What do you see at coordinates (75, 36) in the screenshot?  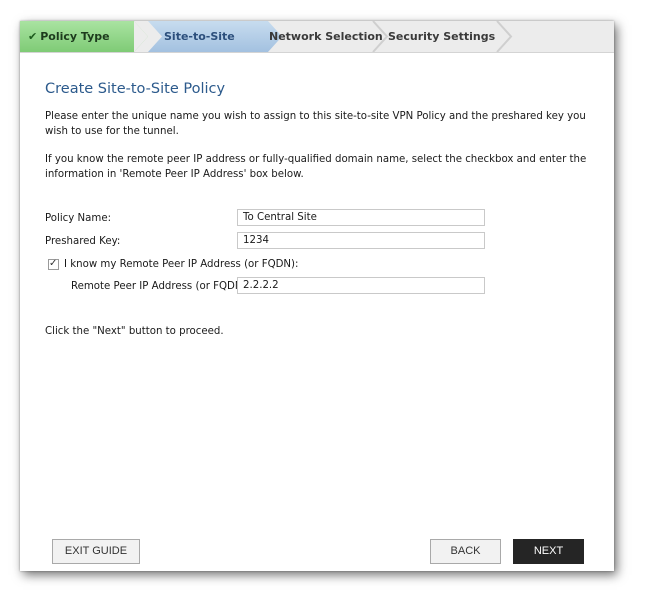 I see `step-label: Policy Type` at bounding box center [75, 36].